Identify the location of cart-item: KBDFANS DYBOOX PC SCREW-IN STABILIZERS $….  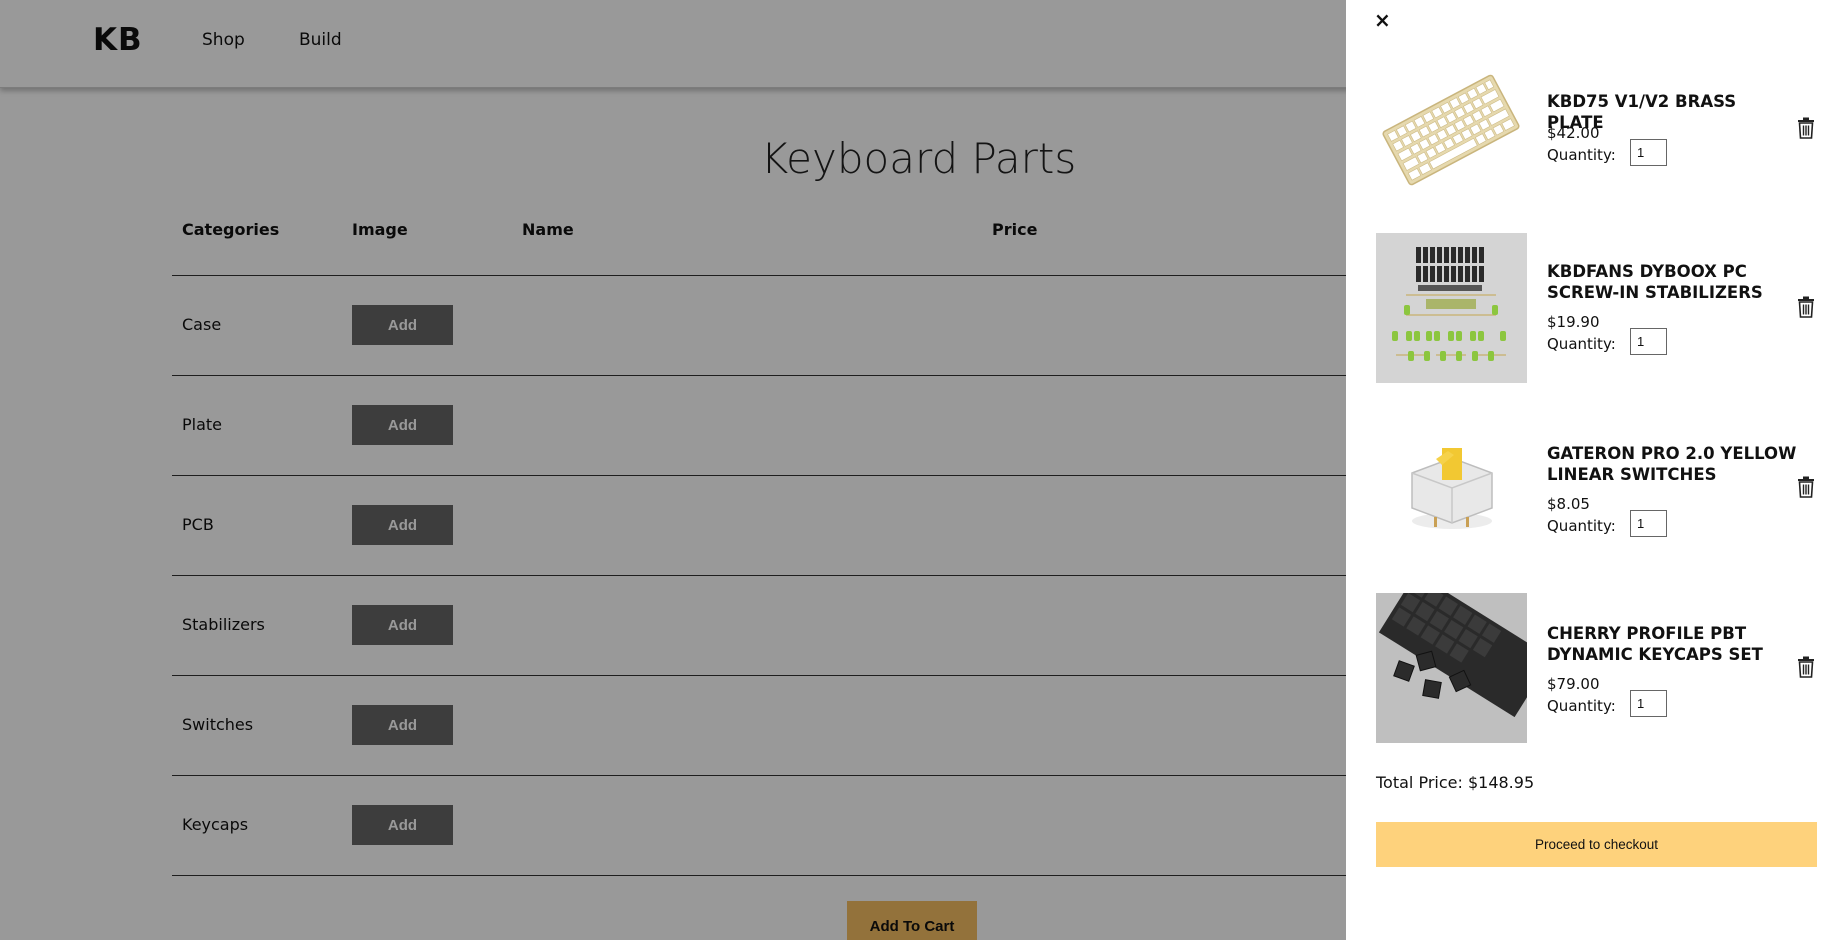
(1598, 308).